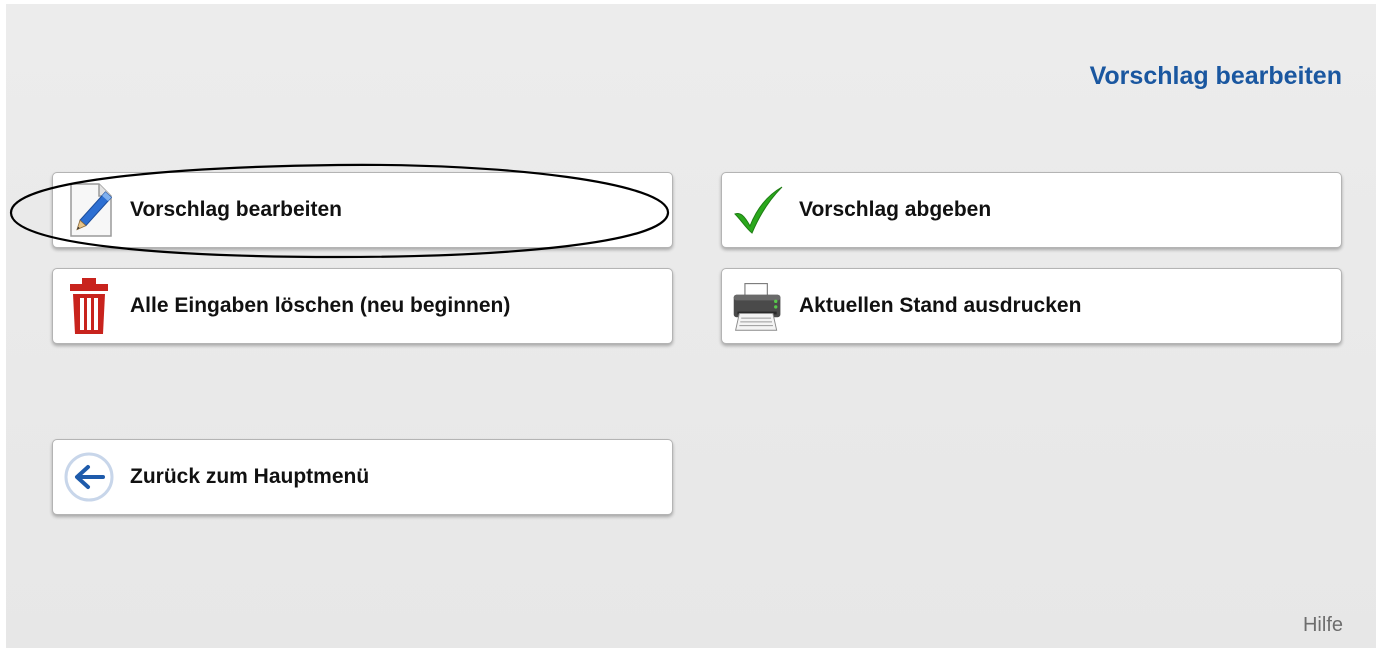 Image resolution: width=1376 pixels, height=648 pixels. What do you see at coordinates (1215, 76) in the screenshot?
I see `page-title: Vorschlag bearbeiten` at bounding box center [1215, 76].